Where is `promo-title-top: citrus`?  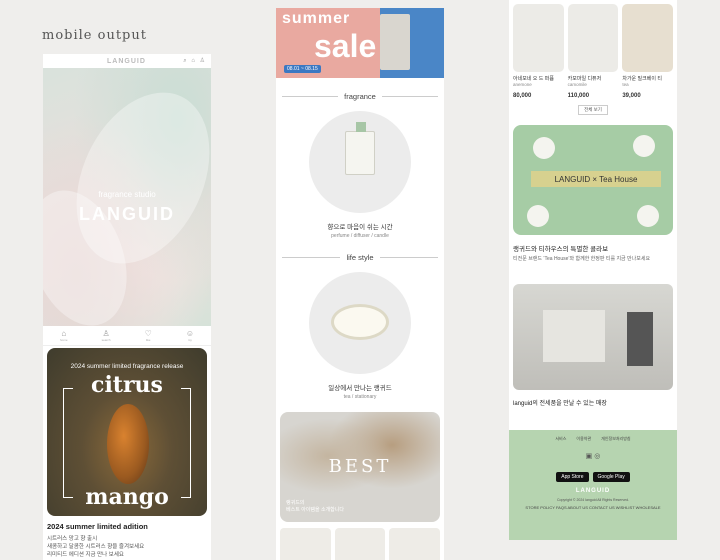 promo-title-top: citrus is located at coordinates (127, 385).